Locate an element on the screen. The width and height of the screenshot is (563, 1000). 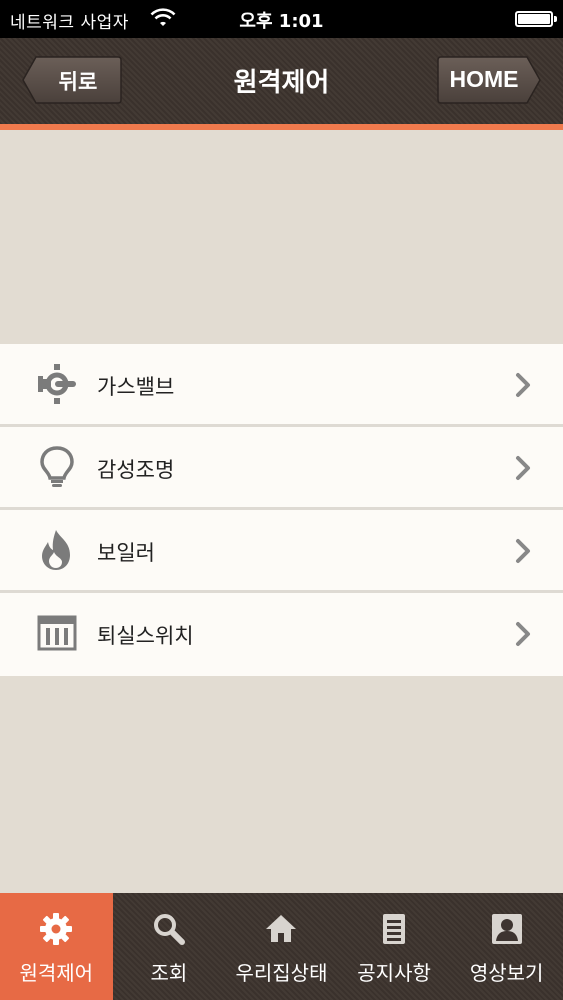
tab-bar: 원격제어 조회 우리집상태 공지사항 영상보기 is located at coordinates (281, 946).